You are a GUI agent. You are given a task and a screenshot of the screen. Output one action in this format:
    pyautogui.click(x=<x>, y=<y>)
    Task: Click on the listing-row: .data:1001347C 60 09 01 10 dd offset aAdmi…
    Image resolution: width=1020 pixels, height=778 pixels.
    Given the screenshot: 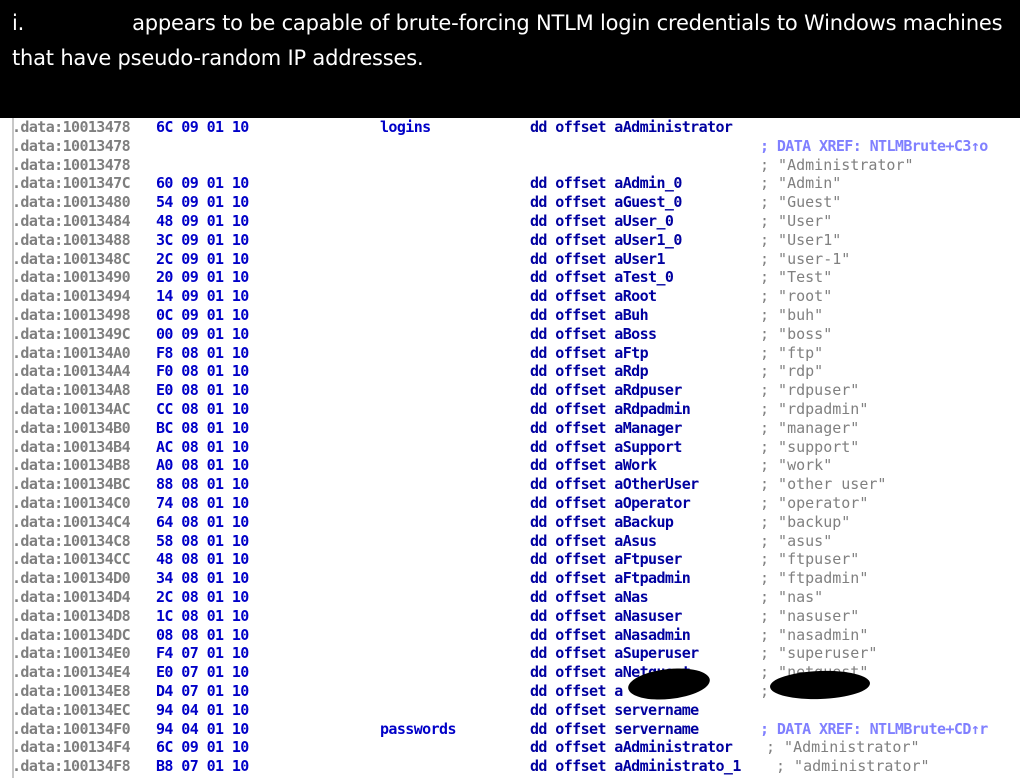 What is the action you would take?
    pyautogui.click(x=510, y=183)
    